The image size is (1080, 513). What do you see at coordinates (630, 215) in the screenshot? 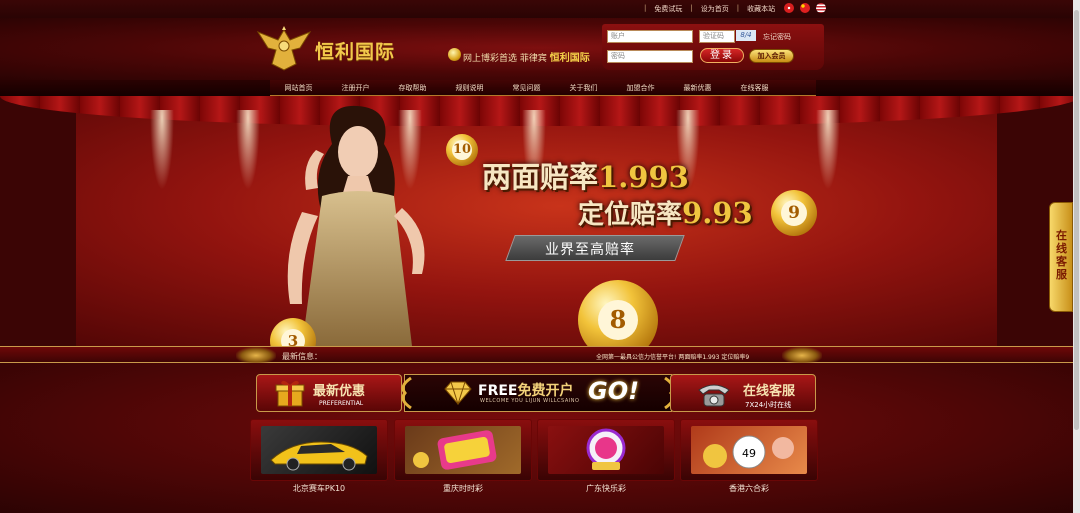
I see `headline-label: 定位赔率` at bounding box center [630, 215].